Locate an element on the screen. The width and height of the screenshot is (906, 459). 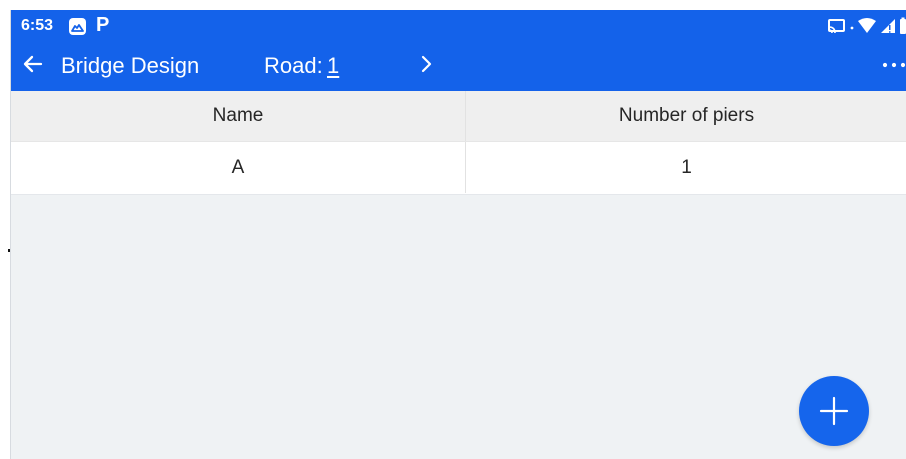
p-icon: P is located at coordinates (103, 25).